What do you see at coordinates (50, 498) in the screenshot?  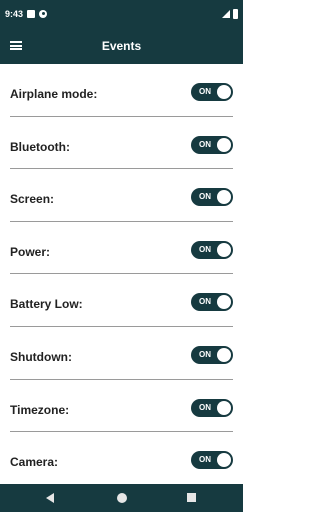 I see `back-triangle-icon` at bounding box center [50, 498].